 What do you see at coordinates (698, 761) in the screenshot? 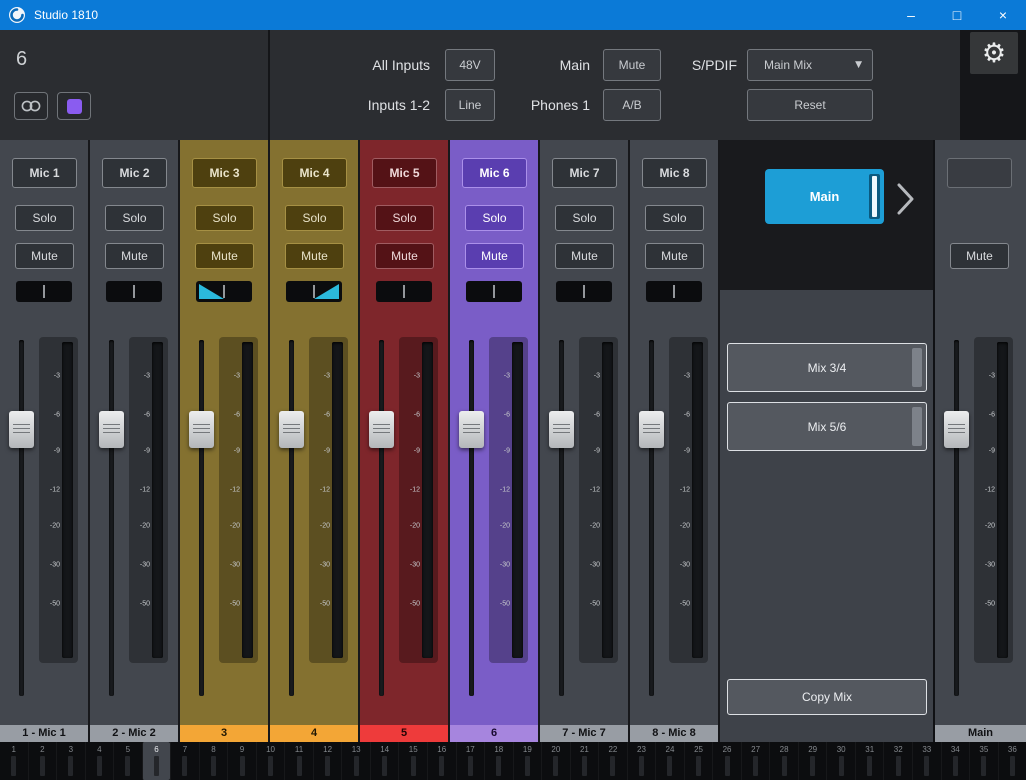
I see `bridge-channel-25: 25` at bounding box center [698, 761].